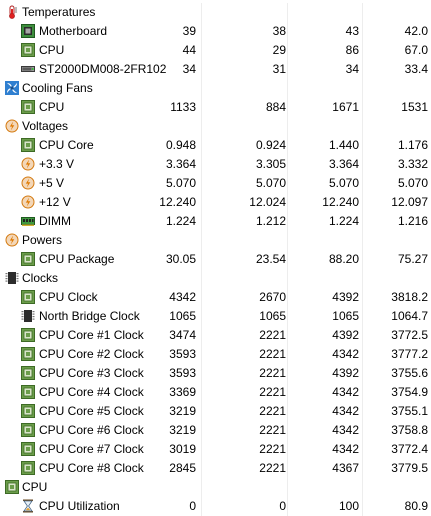 Image resolution: width=431 pixels, height=516 pixels. What do you see at coordinates (73, 31) in the screenshot?
I see `sensor-name: Motherboard` at bounding box center [73, 31].